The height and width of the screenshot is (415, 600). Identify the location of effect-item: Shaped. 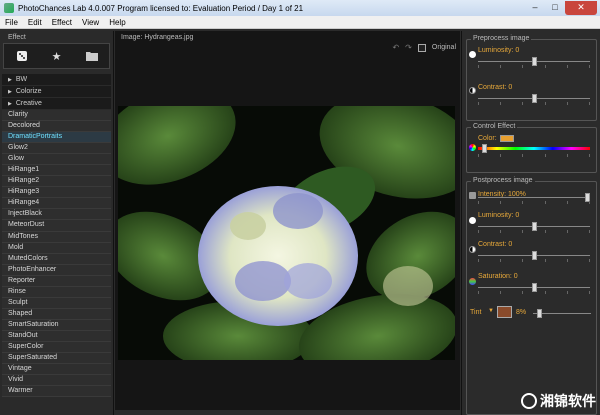
(56, 314).